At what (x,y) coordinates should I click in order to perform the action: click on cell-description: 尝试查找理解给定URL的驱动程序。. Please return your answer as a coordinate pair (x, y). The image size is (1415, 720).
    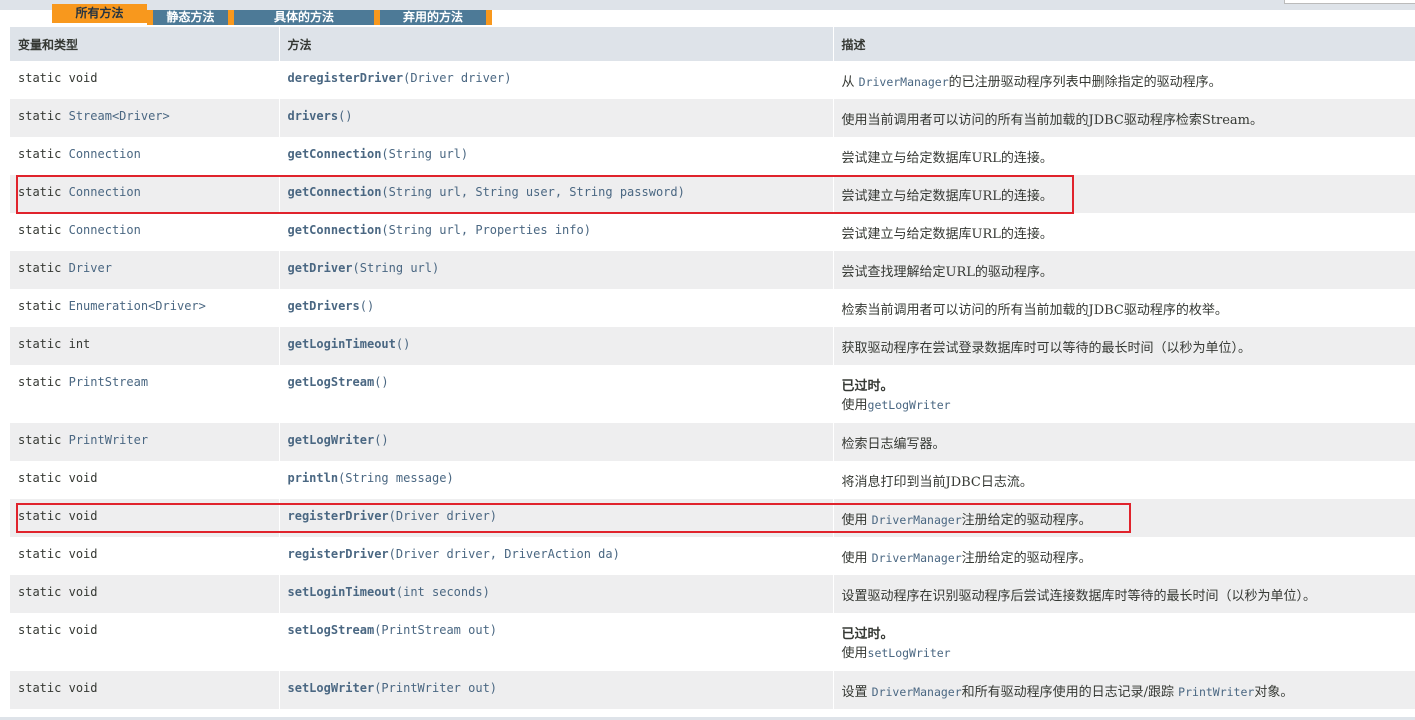
    Looking at the image, I should click on (1124, 270).